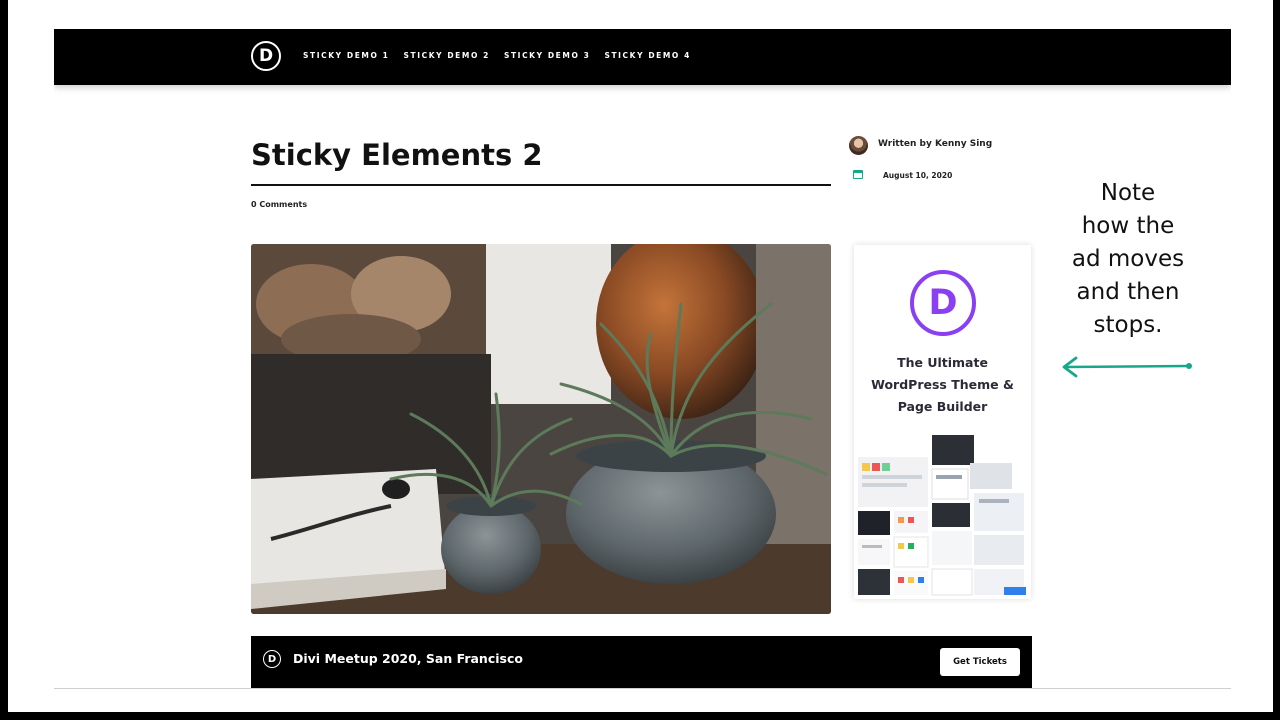 This screenshot has width=1280, height=720. Describe the element at coordinates (942, 515) in the screenshot. I see `theme-screenshots-collage` at that location.